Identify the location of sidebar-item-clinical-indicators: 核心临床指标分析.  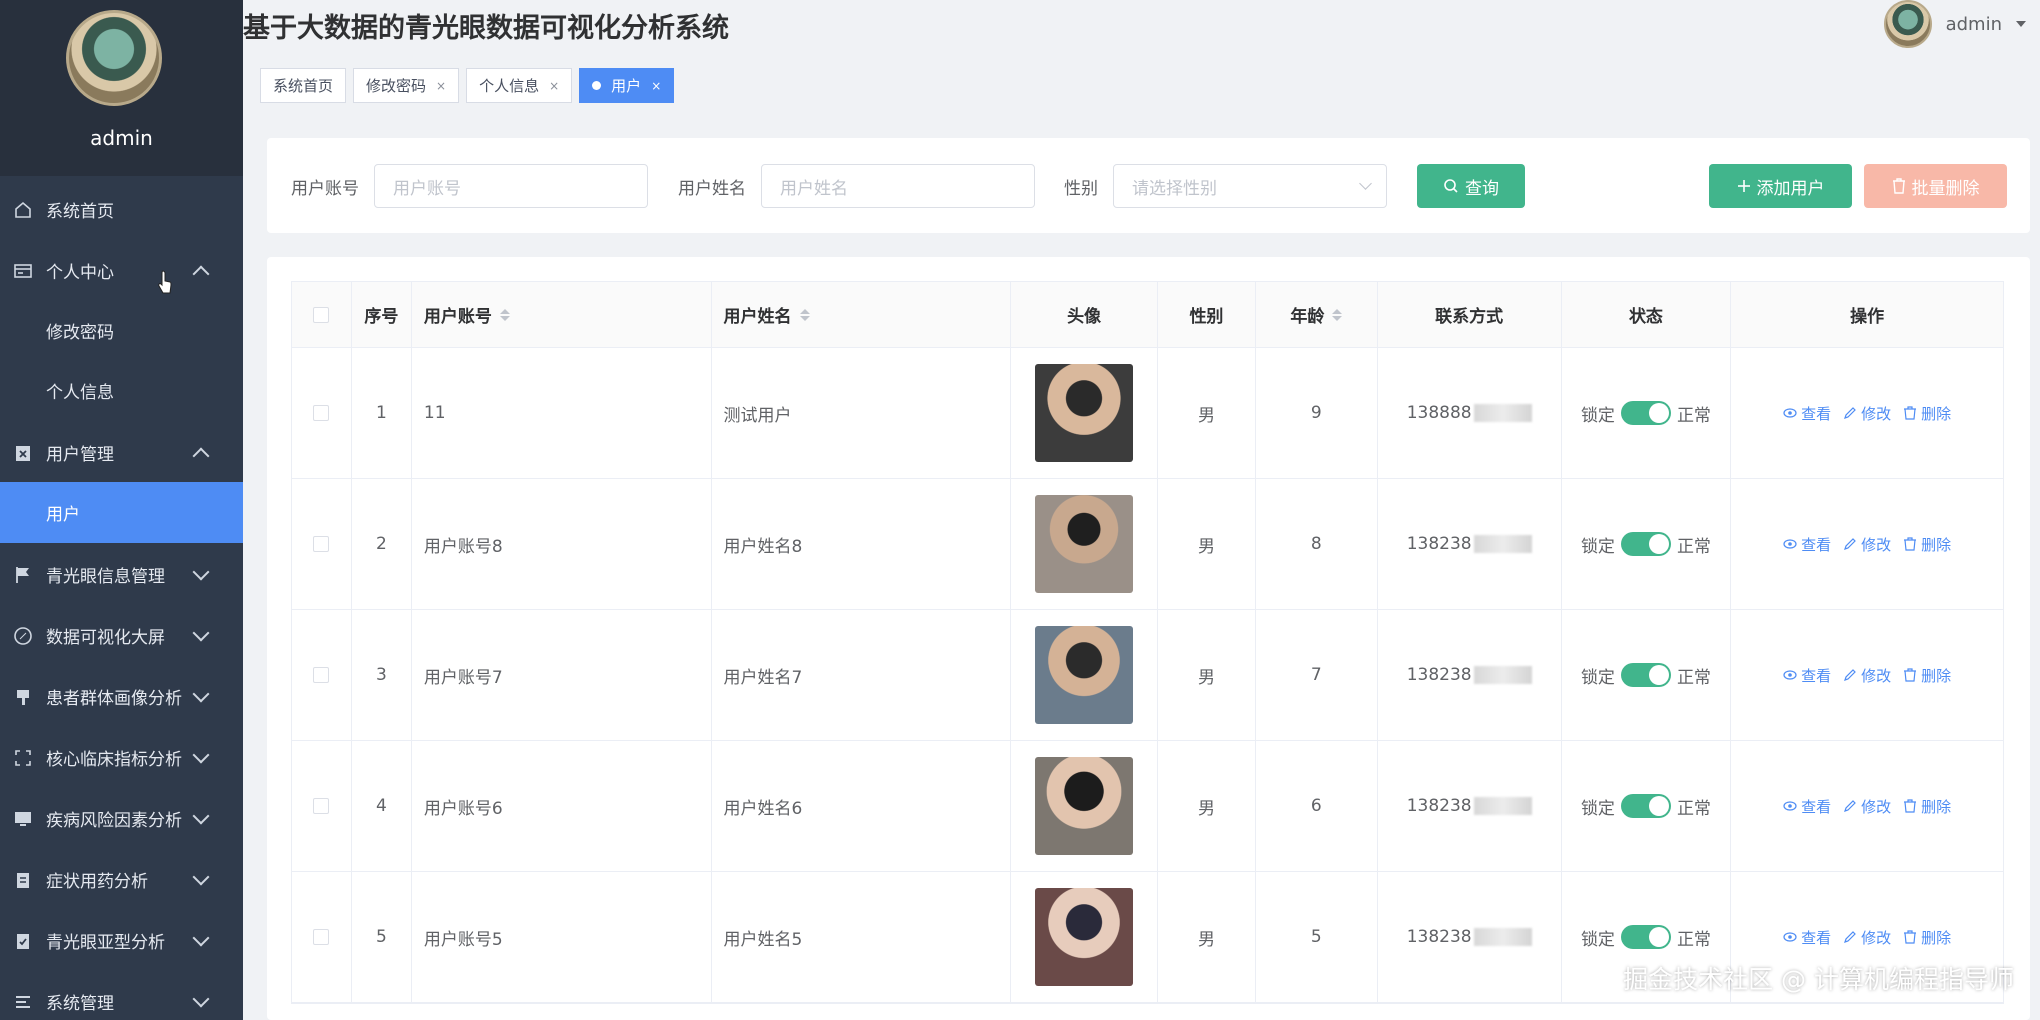
(121, 757).